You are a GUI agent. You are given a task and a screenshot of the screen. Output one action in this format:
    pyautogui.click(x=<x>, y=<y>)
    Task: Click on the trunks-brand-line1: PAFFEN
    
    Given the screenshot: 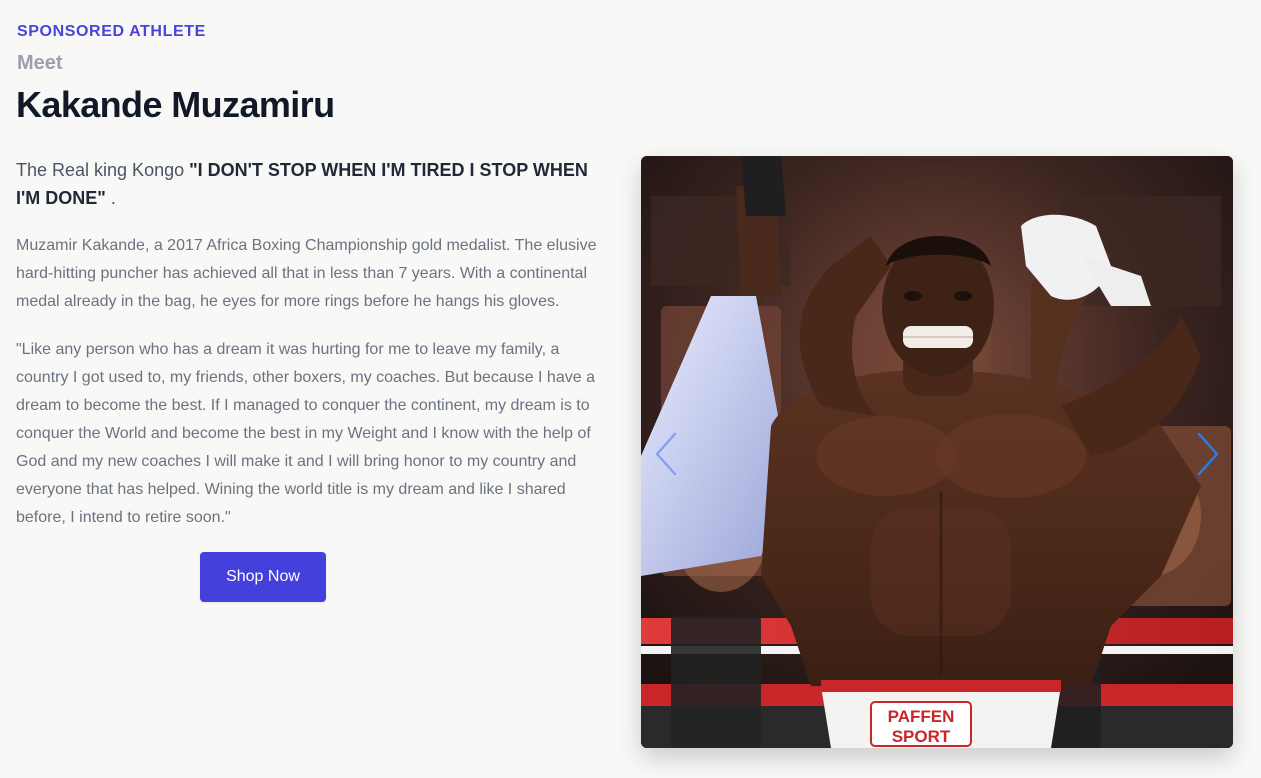 What is the action you would take?
    pyautogui.click(x=921, y=716)
    